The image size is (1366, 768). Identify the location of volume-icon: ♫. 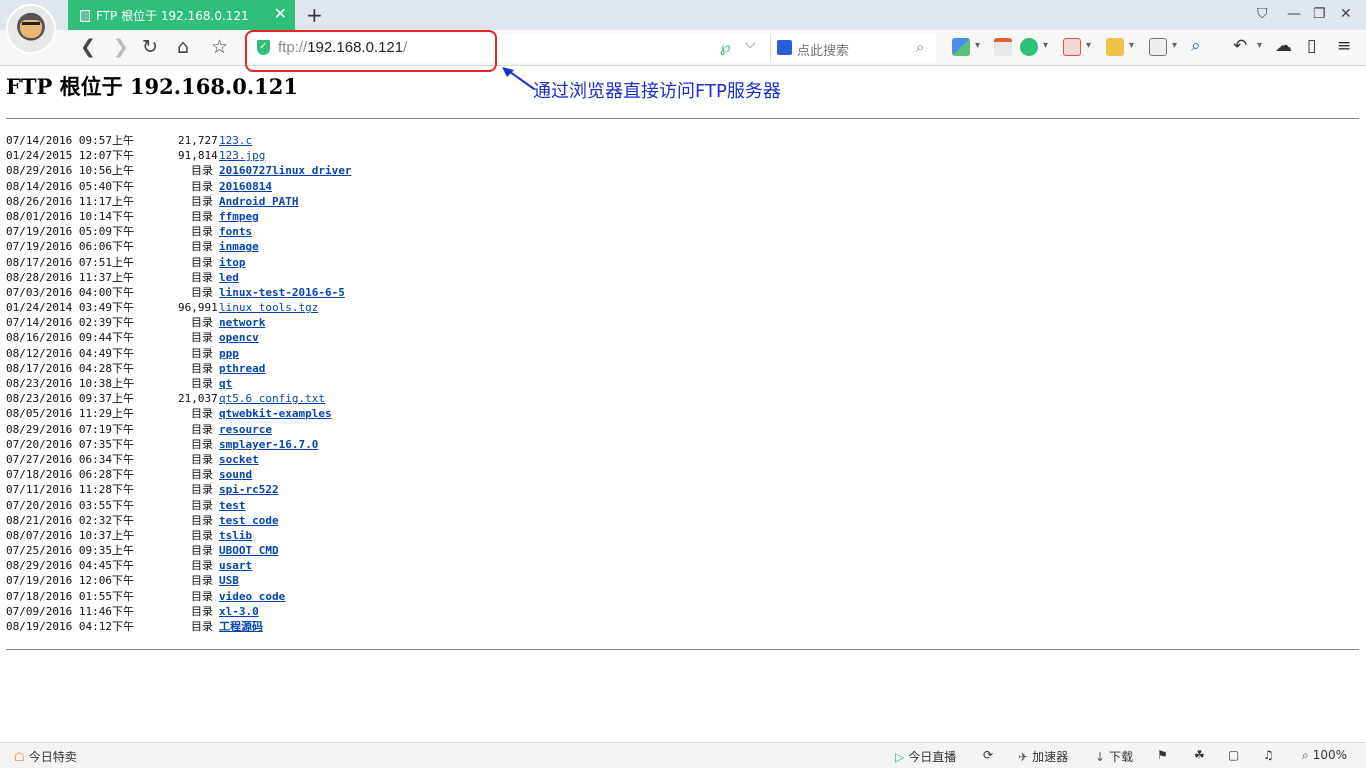
(1268, 755).